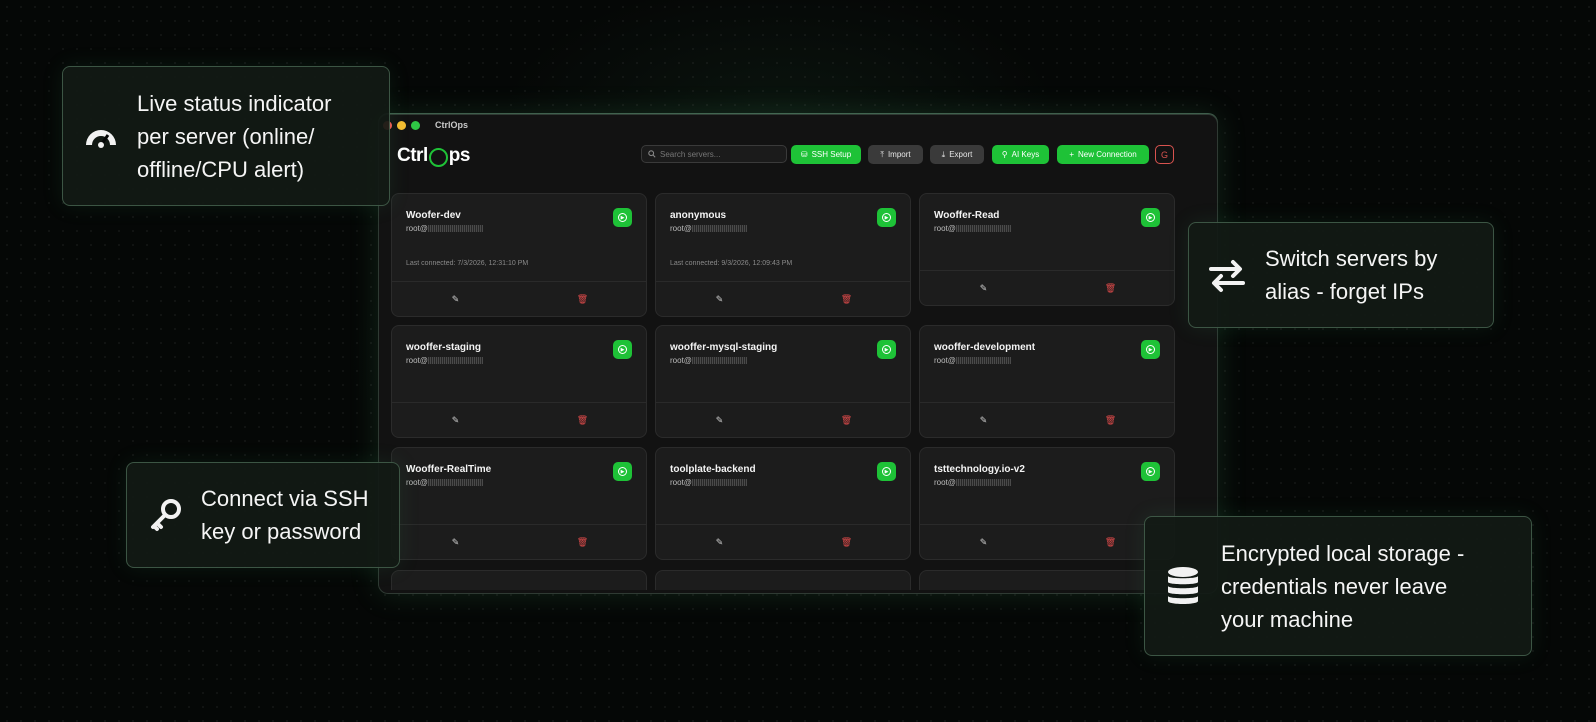  I want to click on server-card: wooffer-development root@ ▶ ✎ 🗑, so click(1047, 381).